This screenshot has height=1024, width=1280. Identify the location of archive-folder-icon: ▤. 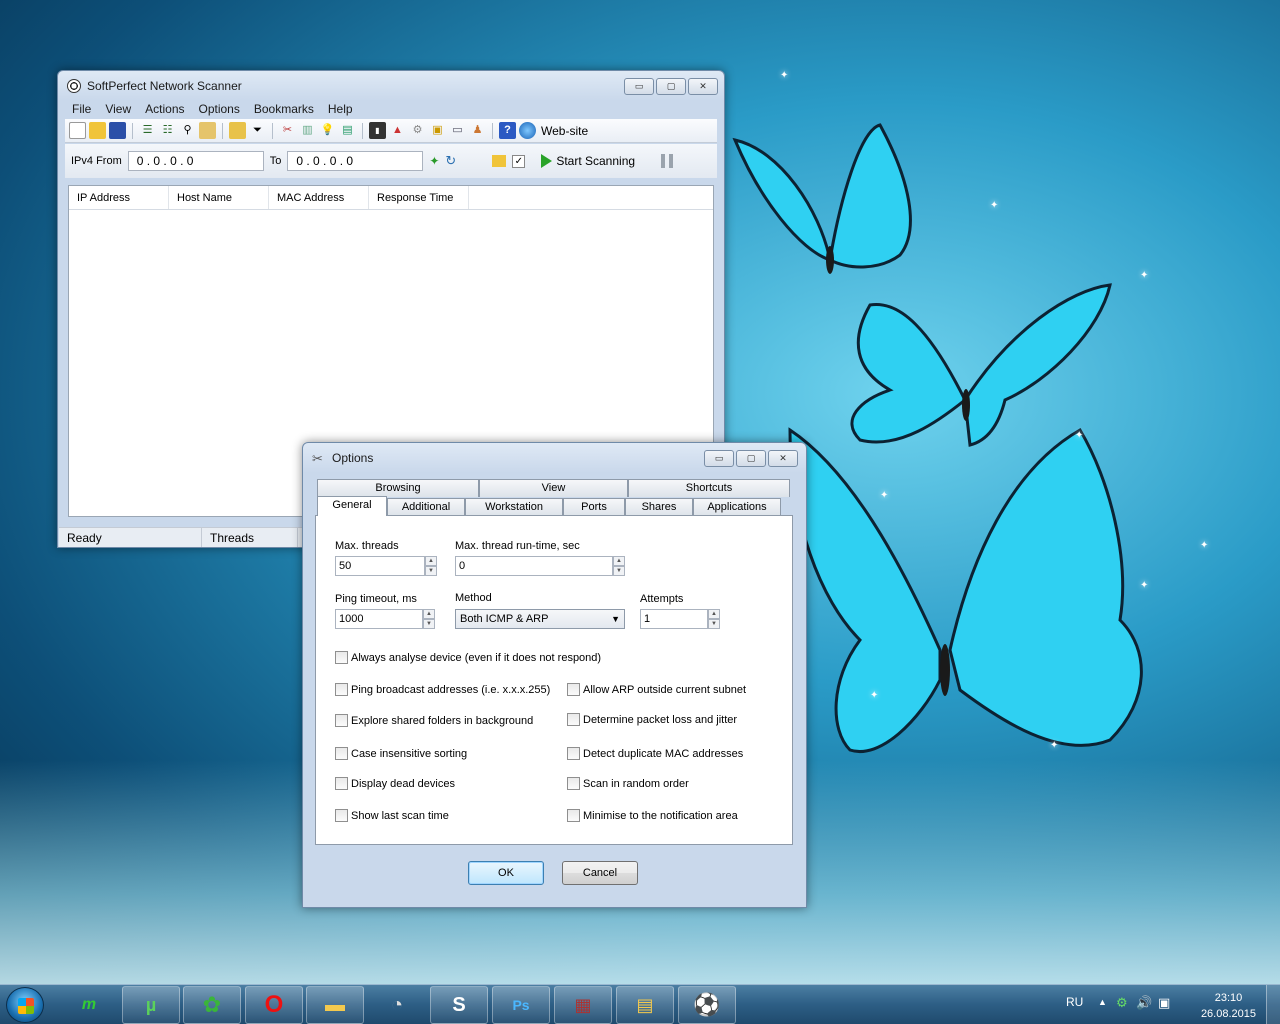
(645, 1005).